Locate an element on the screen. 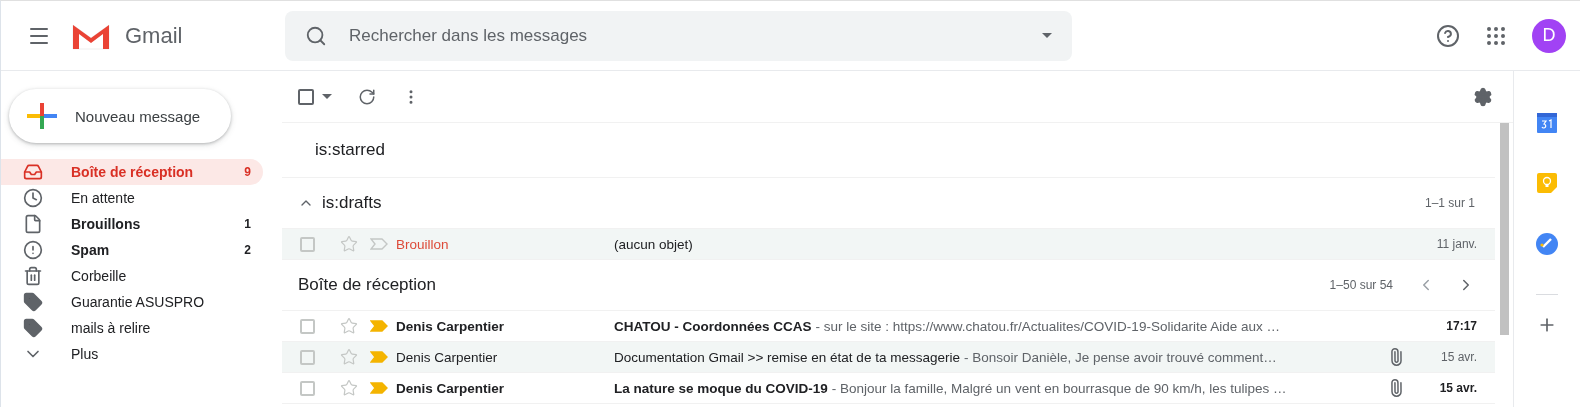 This screenshot has height=407, width=1580. email-row: Brouillon (aucun objet) 11 janv. is located at coordinates (888, 244).